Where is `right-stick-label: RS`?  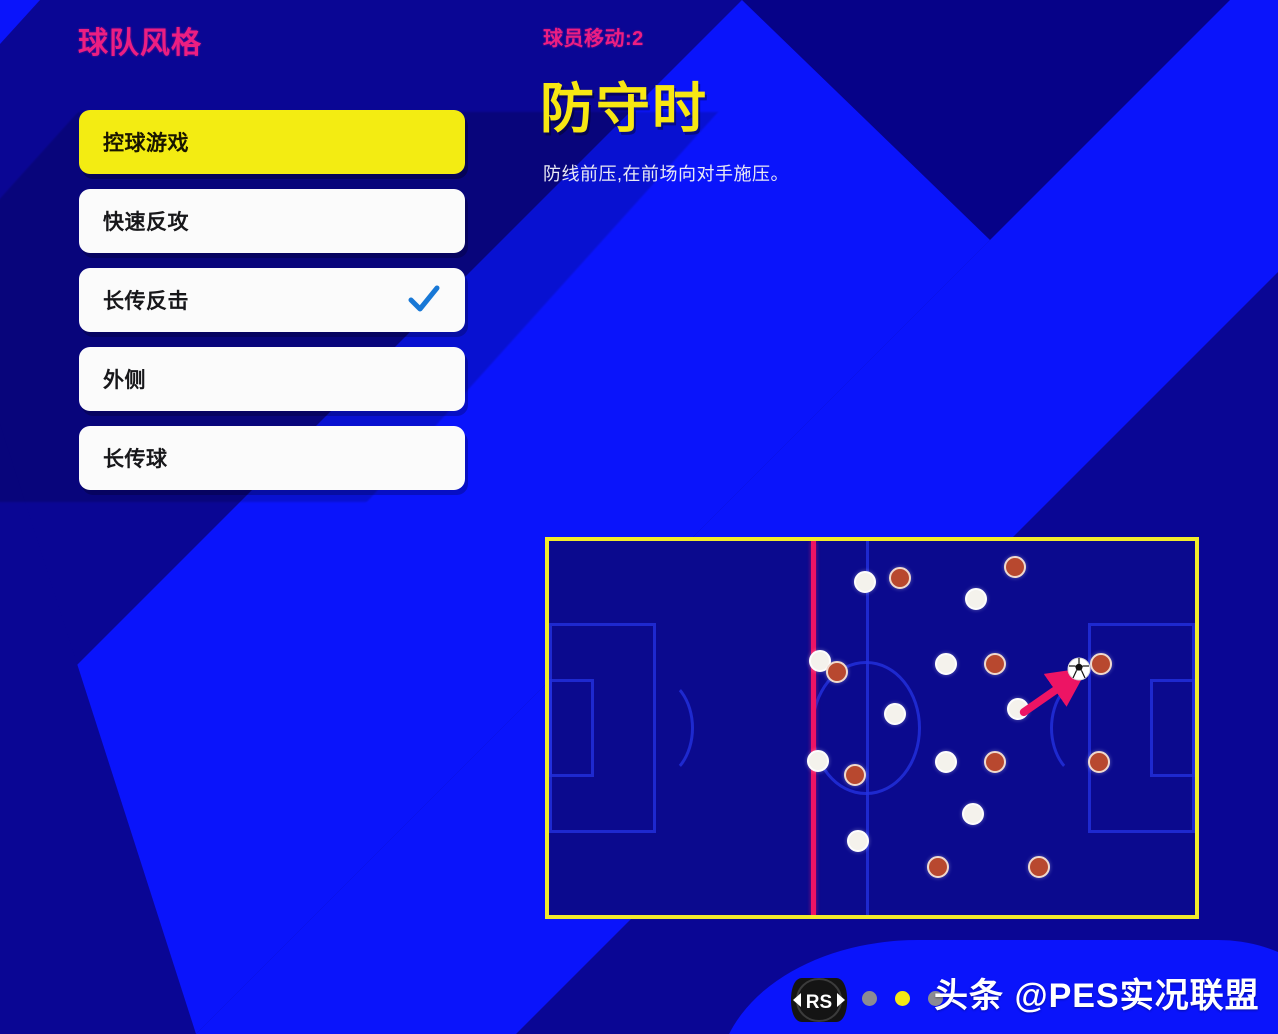 right-stick-label: RS is located at coordinates (819, 1002).